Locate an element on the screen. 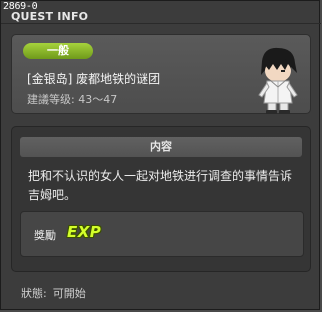 The width and height of the screenshot is (322, 312). quest-name: [金银岛] 废都地铁的谜团 is located at coordinates (94, 79).